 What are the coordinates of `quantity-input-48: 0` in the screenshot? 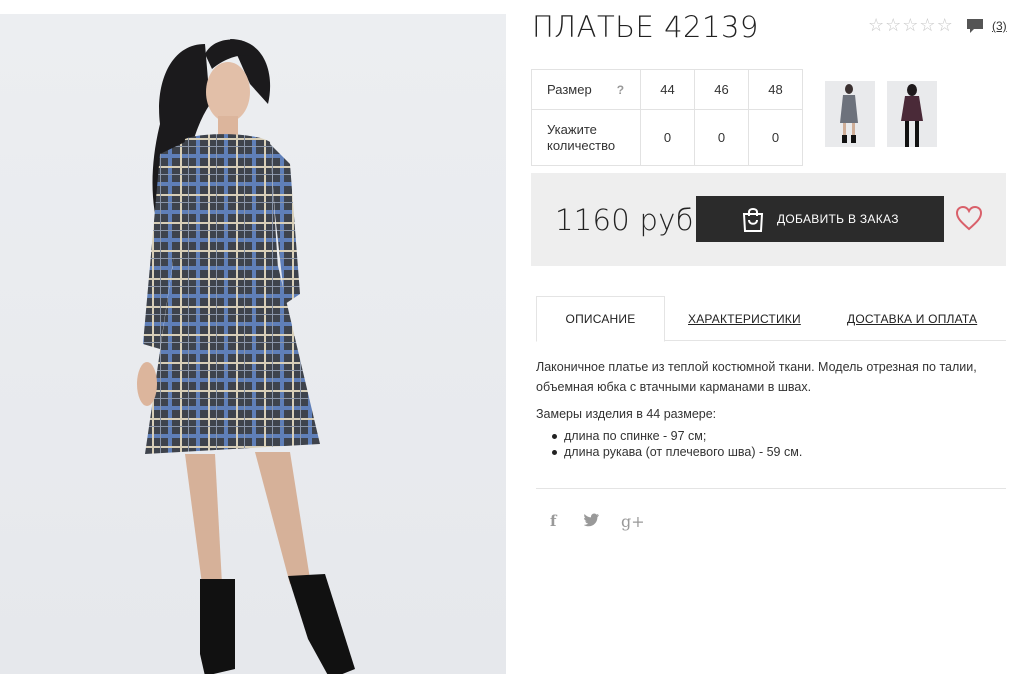 It's located at (775, 137).